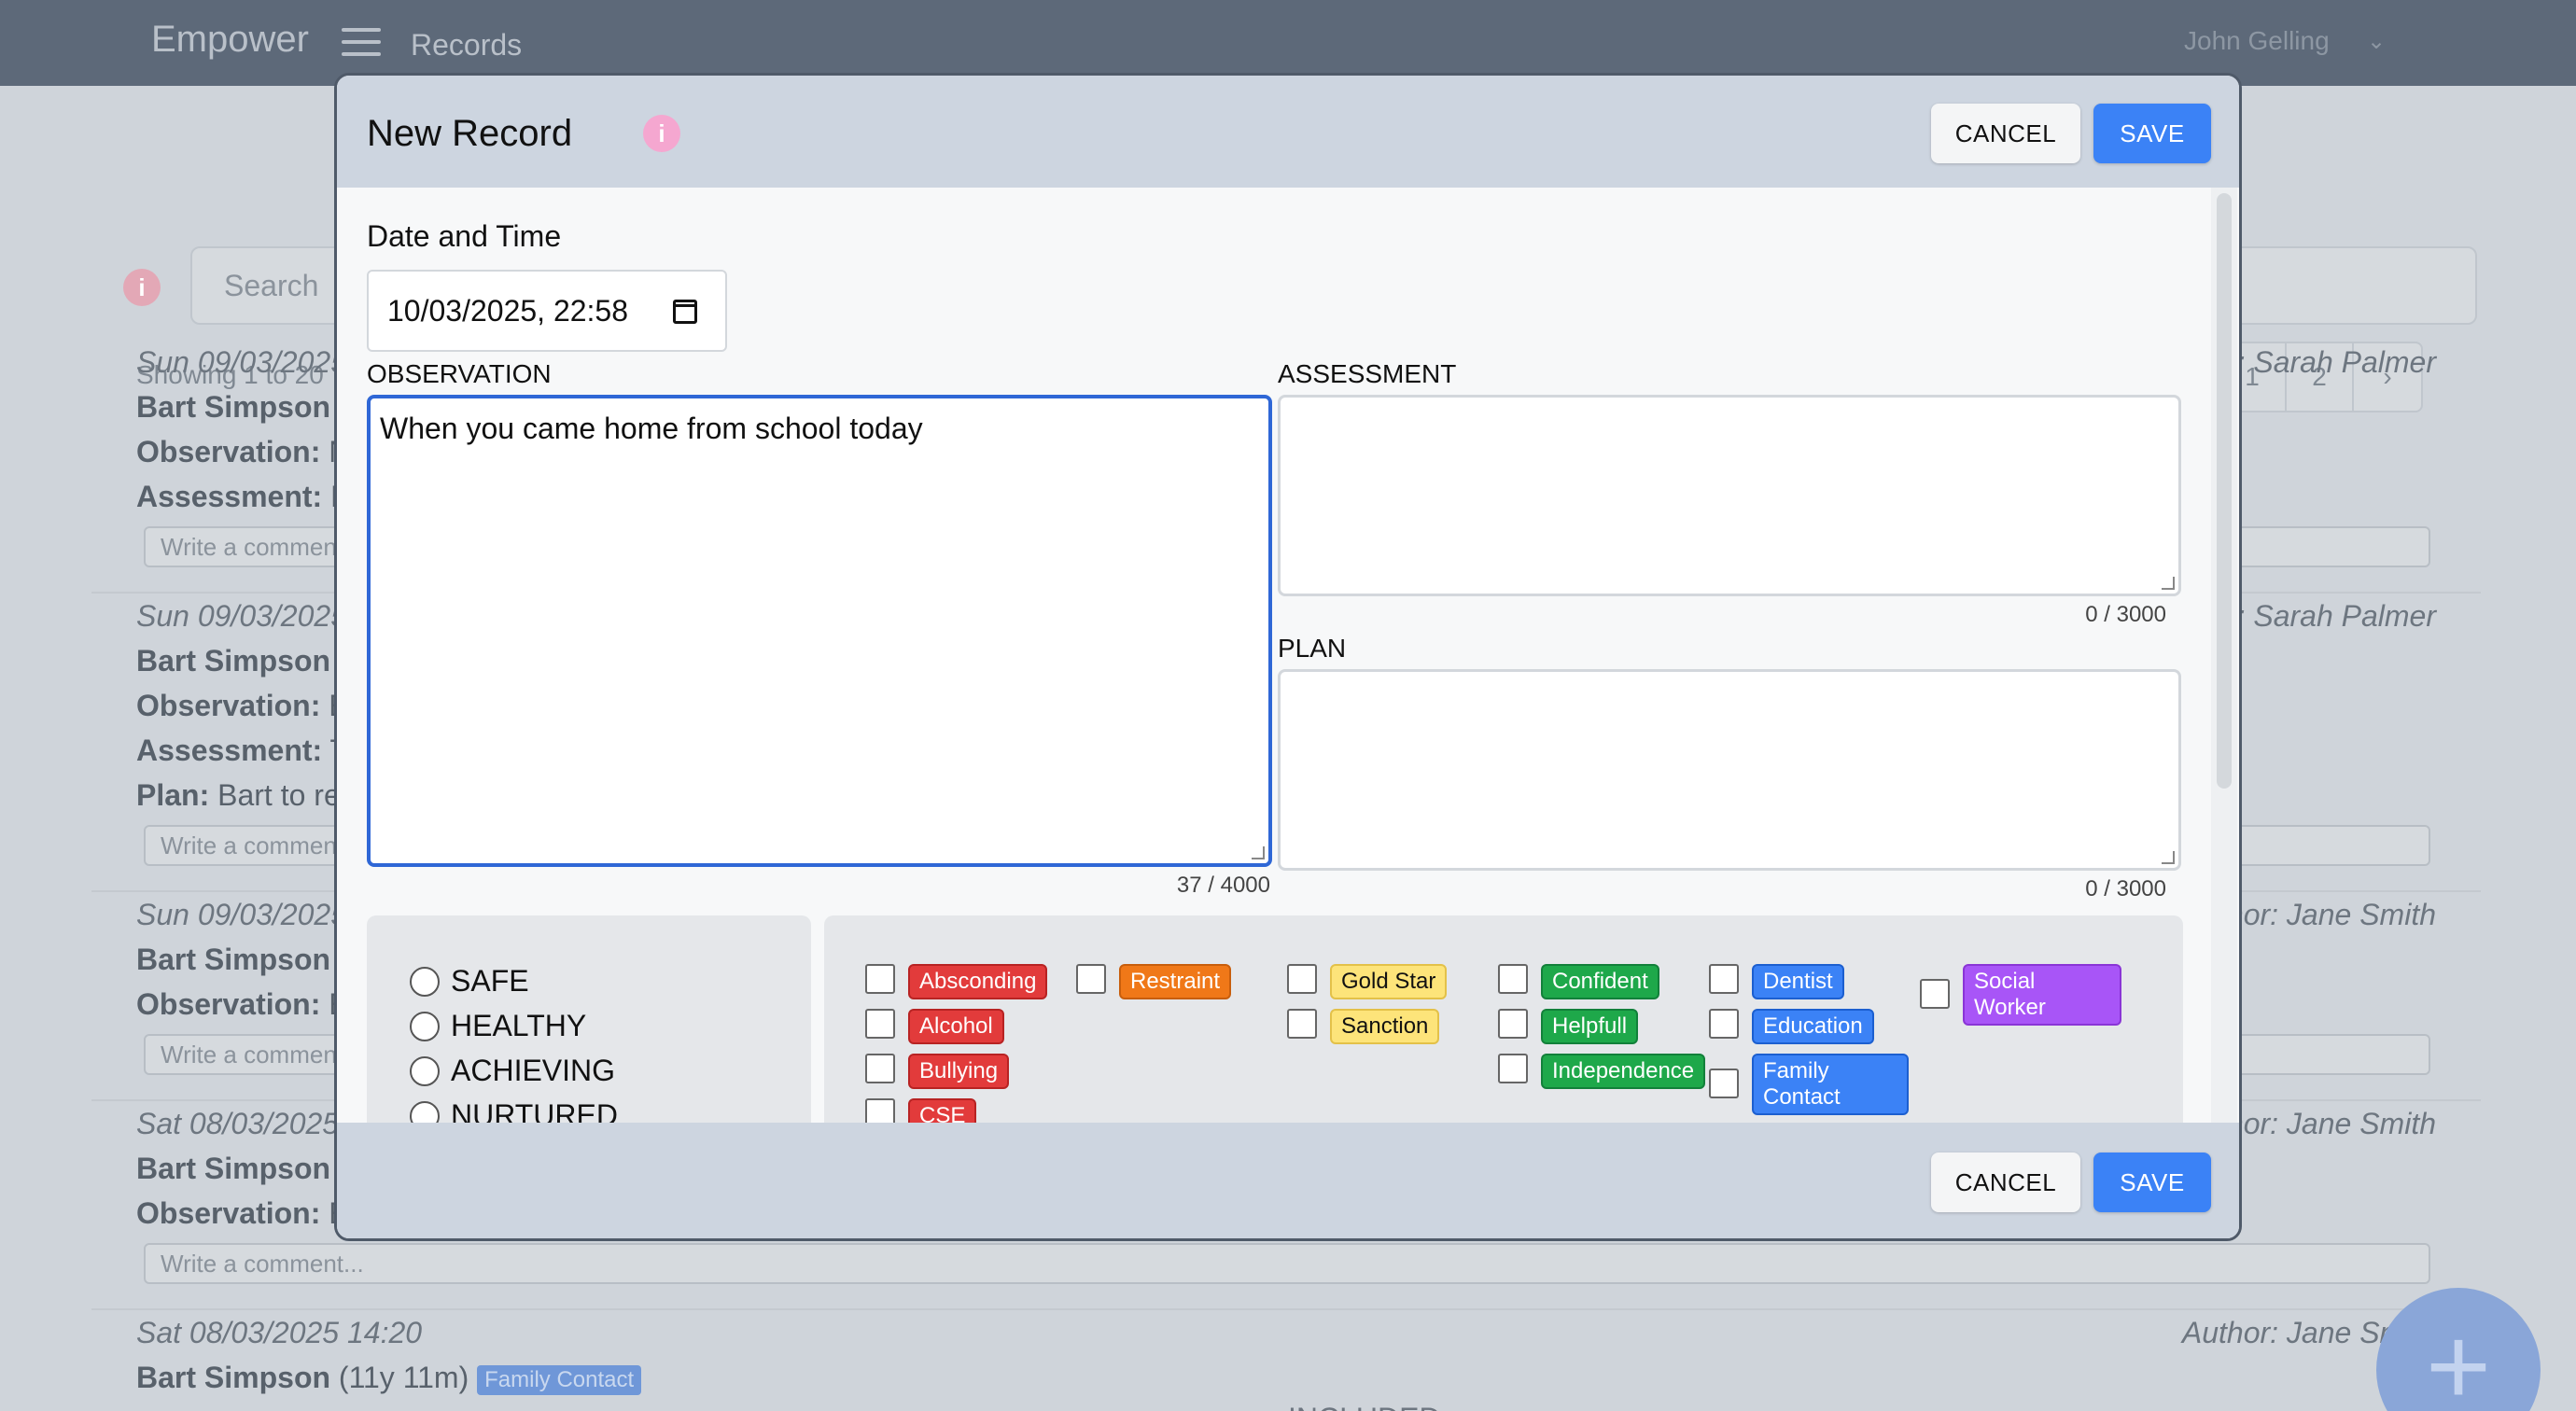 The image size is (2576, 1411). I want to click on plan-textarea, so click(1729, 770).